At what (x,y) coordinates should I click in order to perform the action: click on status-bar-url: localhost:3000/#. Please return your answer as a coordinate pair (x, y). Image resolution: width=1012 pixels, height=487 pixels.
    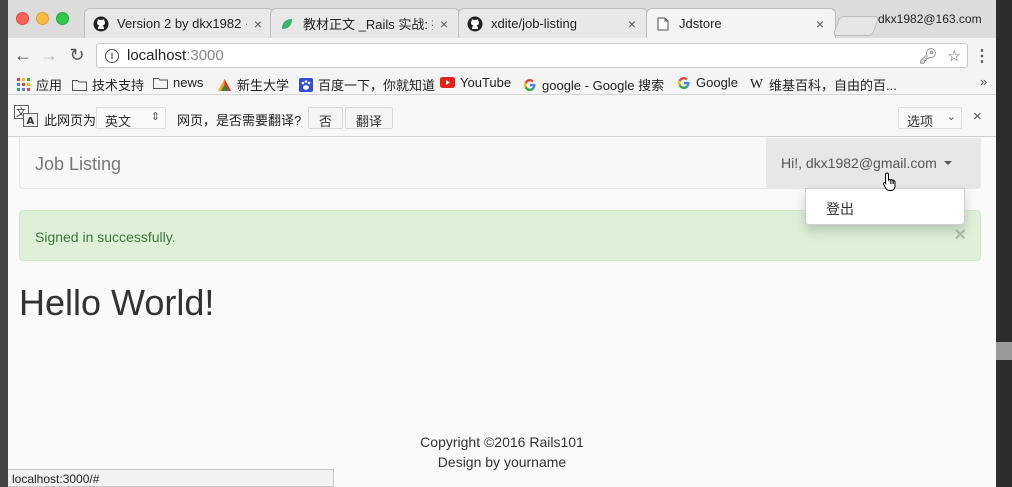
    Looking at the image, I should click on (171, 478).